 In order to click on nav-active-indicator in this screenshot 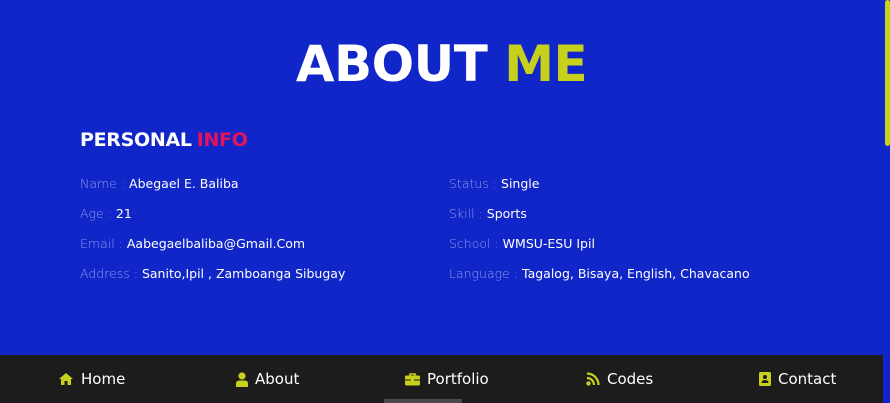, I will do `click(423, 401)`.